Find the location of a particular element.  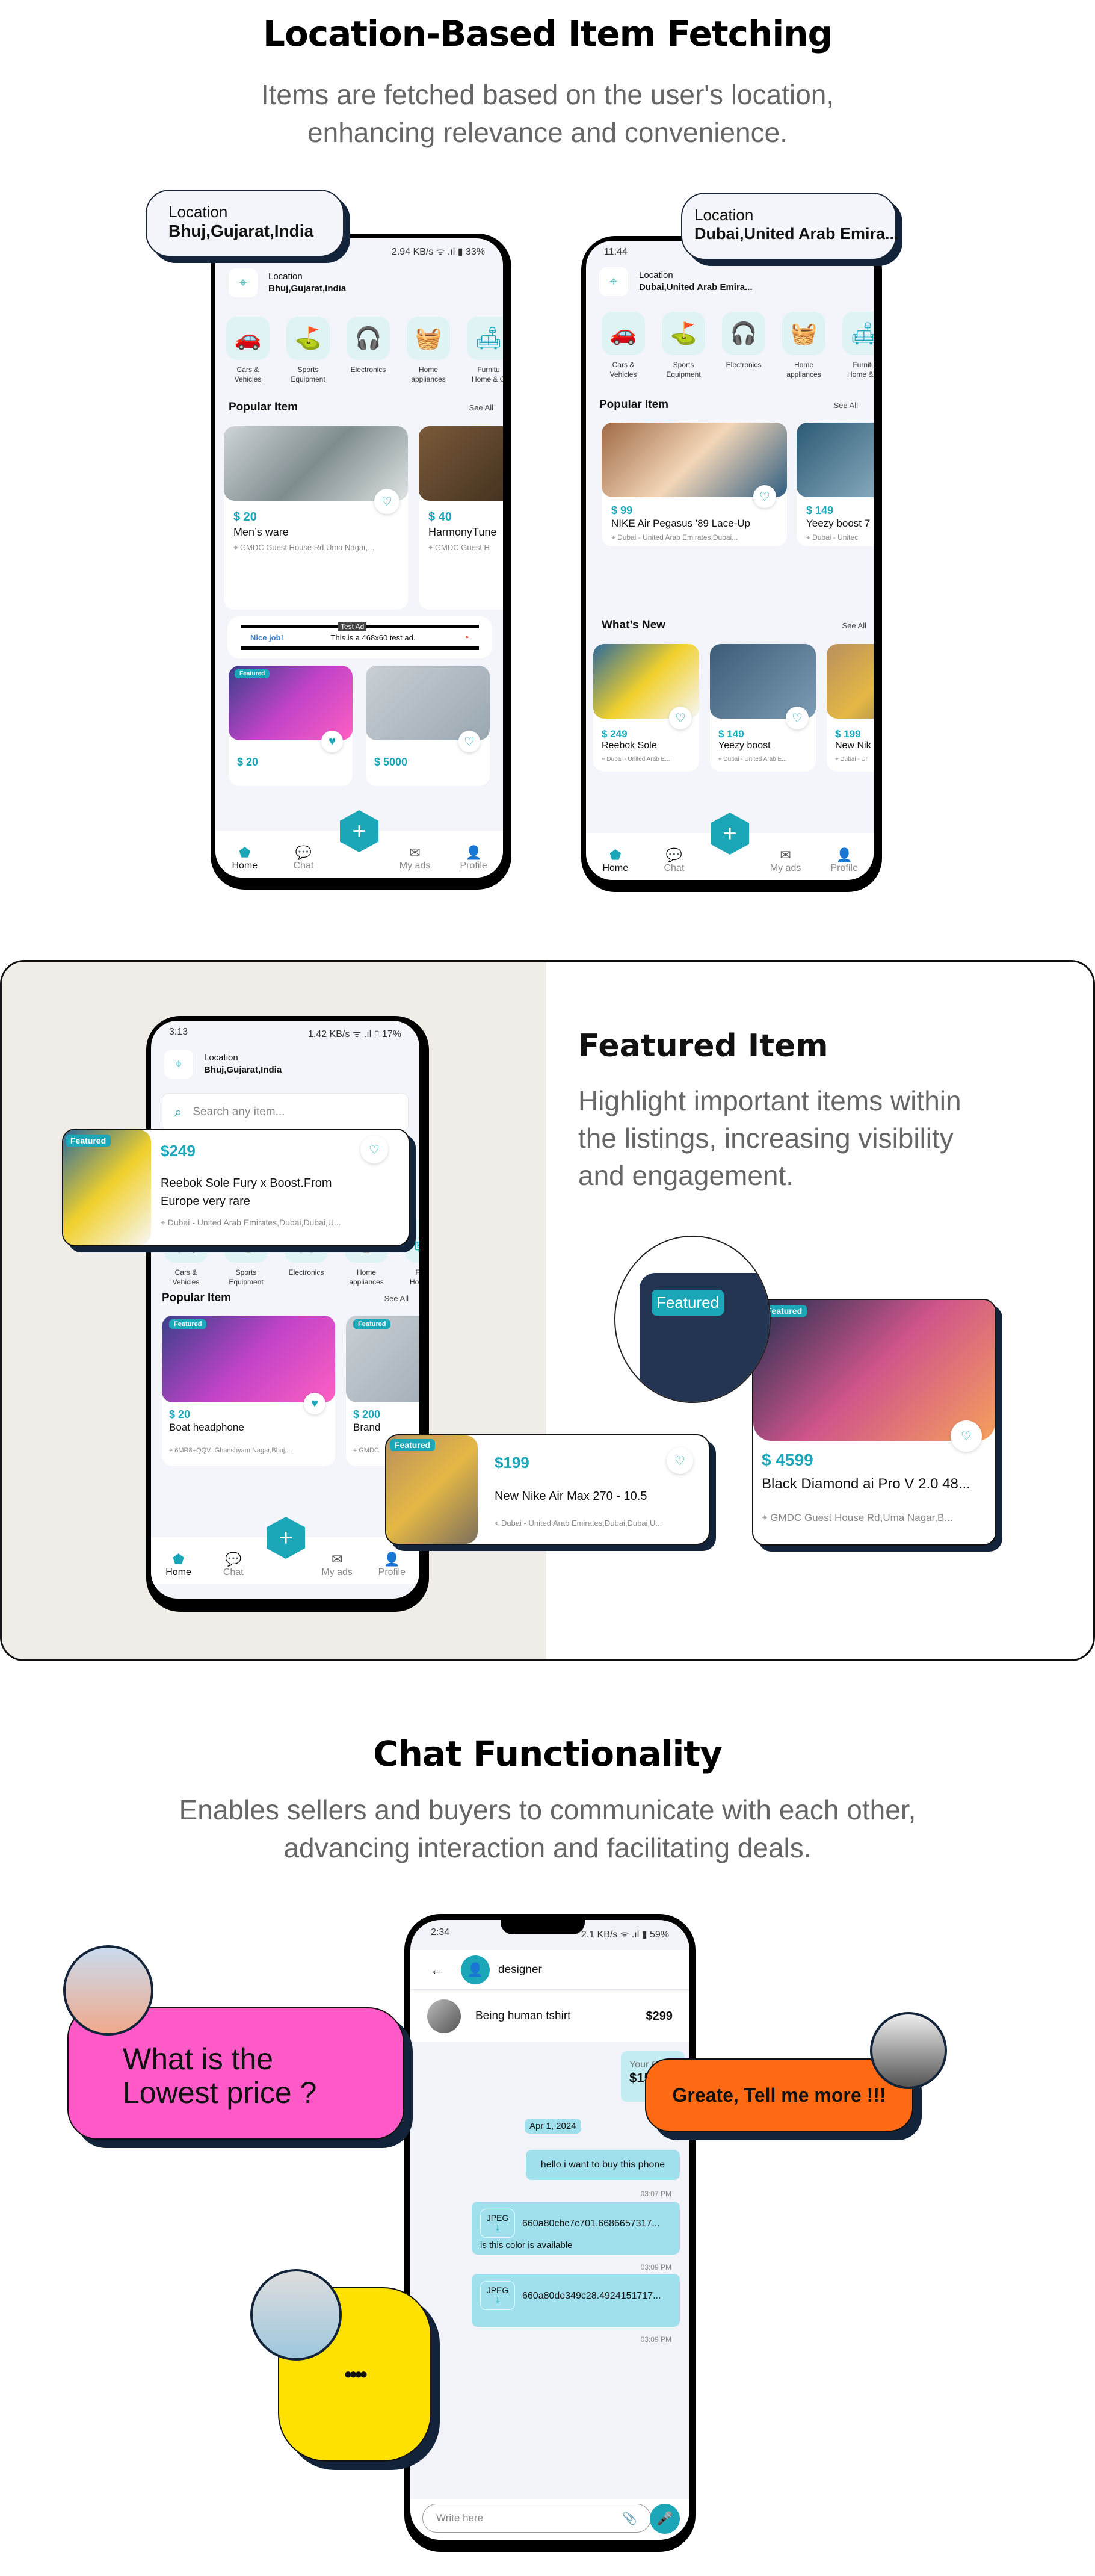

item-card: $ 149 Yeezy boost 7 ⌖ Dubai - Unitec is located at coordinates (835, 484).